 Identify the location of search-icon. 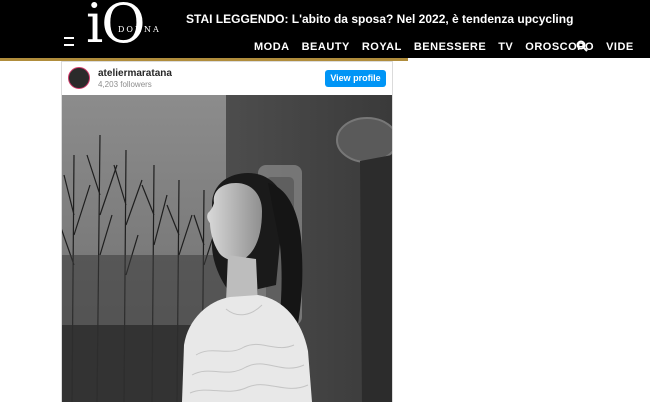
(582, 46).